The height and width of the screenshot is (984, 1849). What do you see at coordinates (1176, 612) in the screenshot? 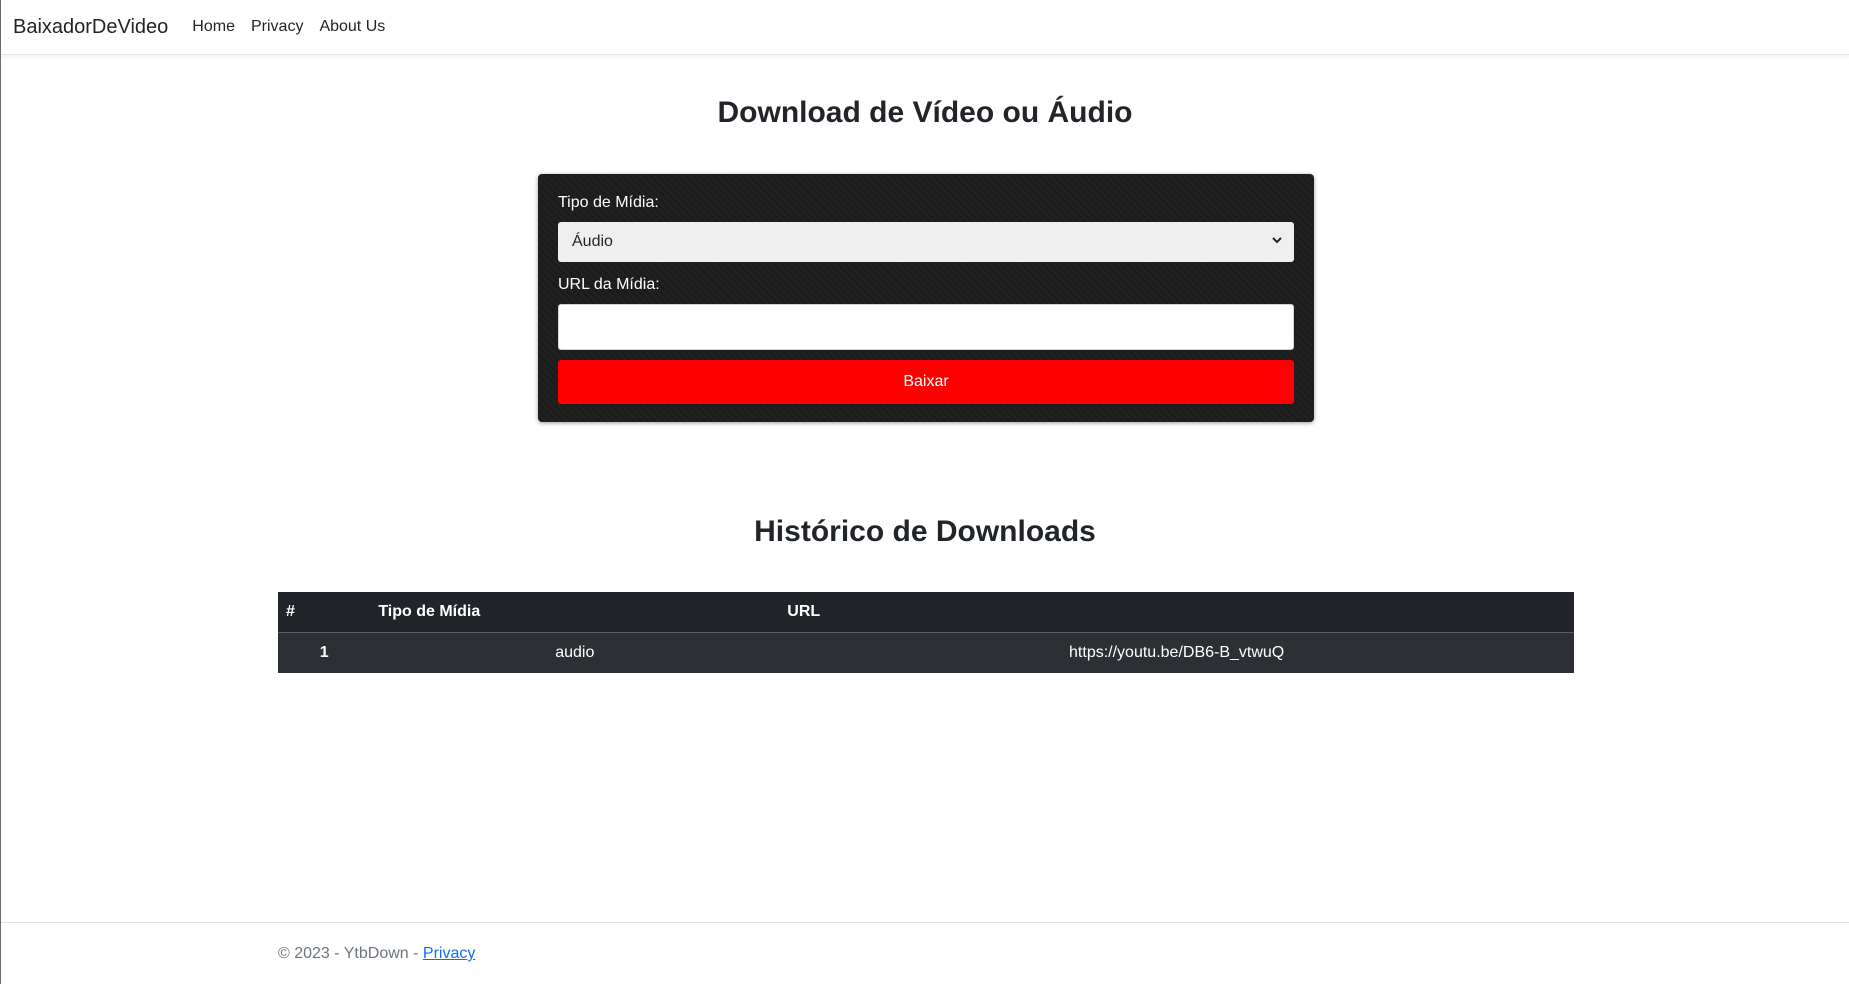
I see `column-header-url: URL` at bounding box center [1176, 612].